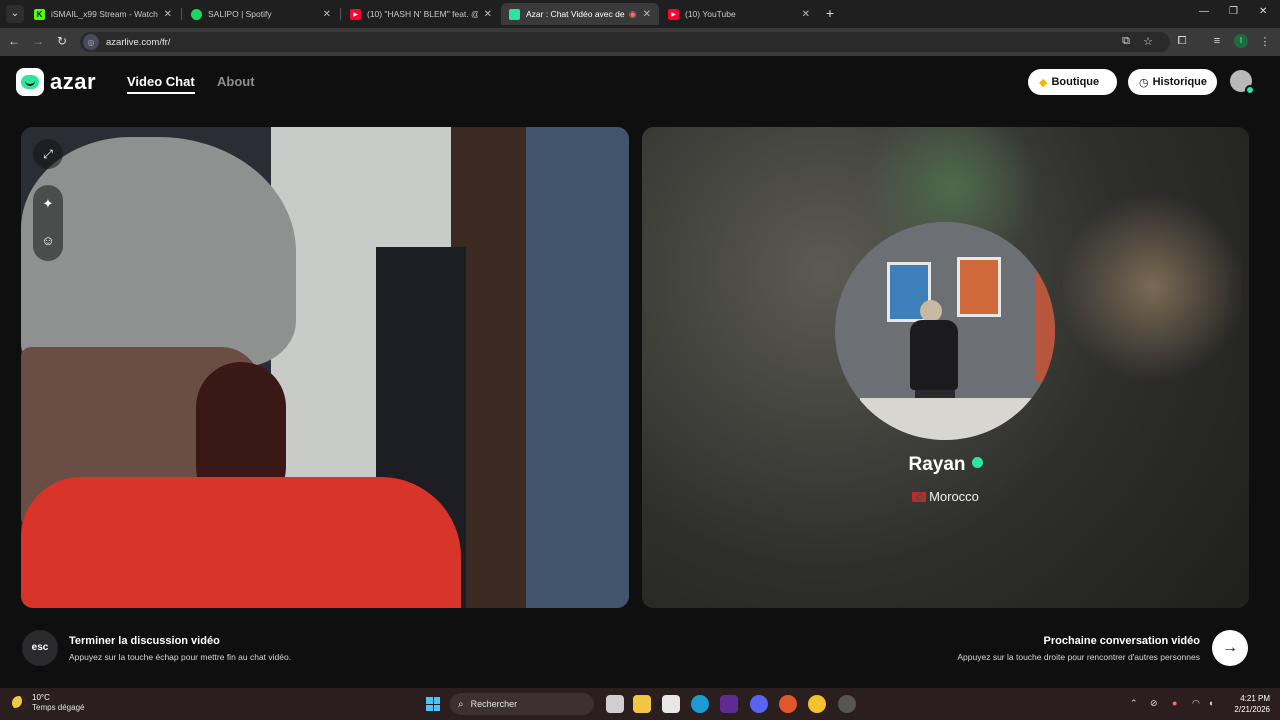 This screenshot has width=1280, height=720. I want to click on user-avatar, so click(1242, 82).